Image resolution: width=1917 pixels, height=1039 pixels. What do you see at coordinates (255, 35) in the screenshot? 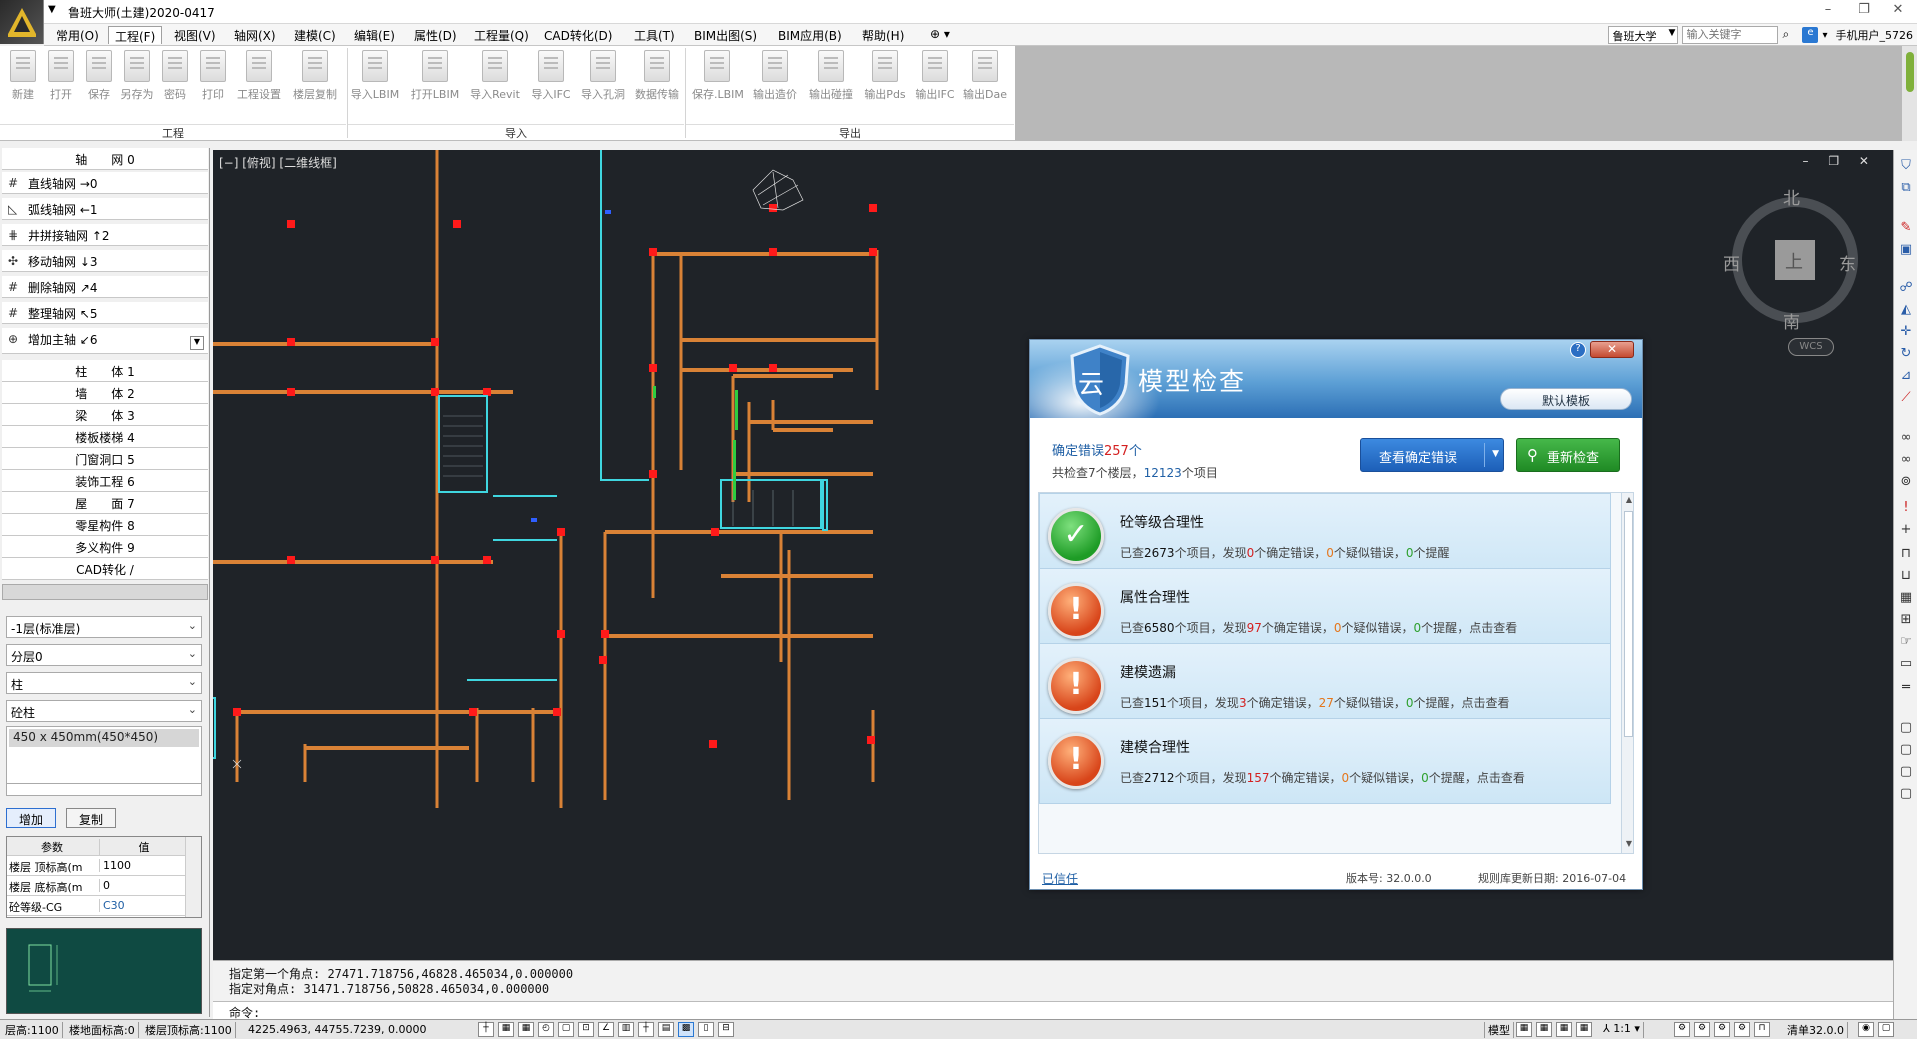
I see `menu-axis: 轴网(X)` at bounding box center [255, 35].